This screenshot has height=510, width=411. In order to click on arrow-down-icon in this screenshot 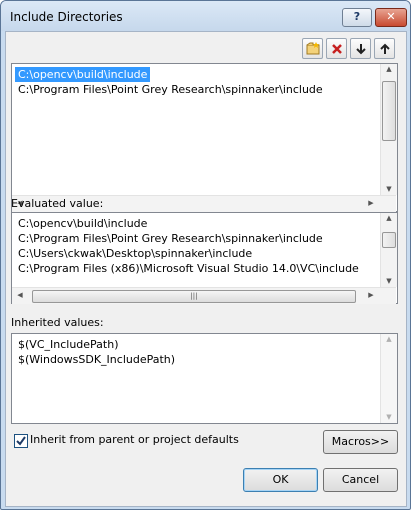, I will do `click(360, 48)`.